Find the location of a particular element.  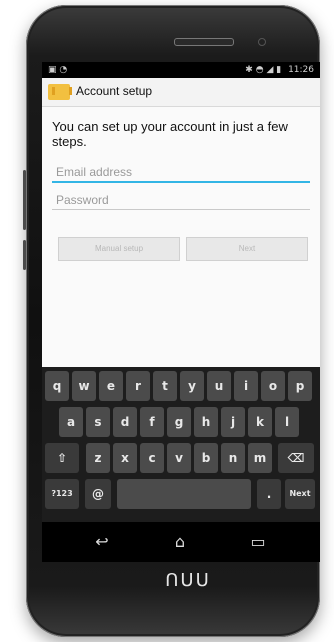

key-r: r is located at coordinates (138, 386).